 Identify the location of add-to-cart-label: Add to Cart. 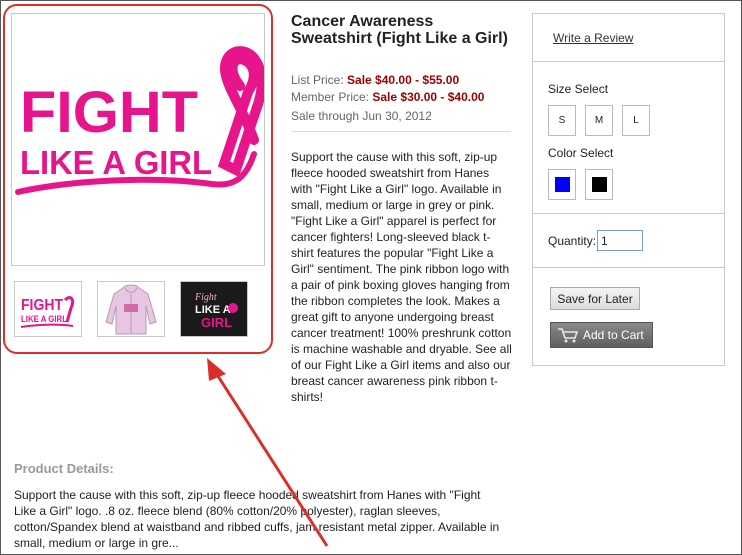
(613, 335).